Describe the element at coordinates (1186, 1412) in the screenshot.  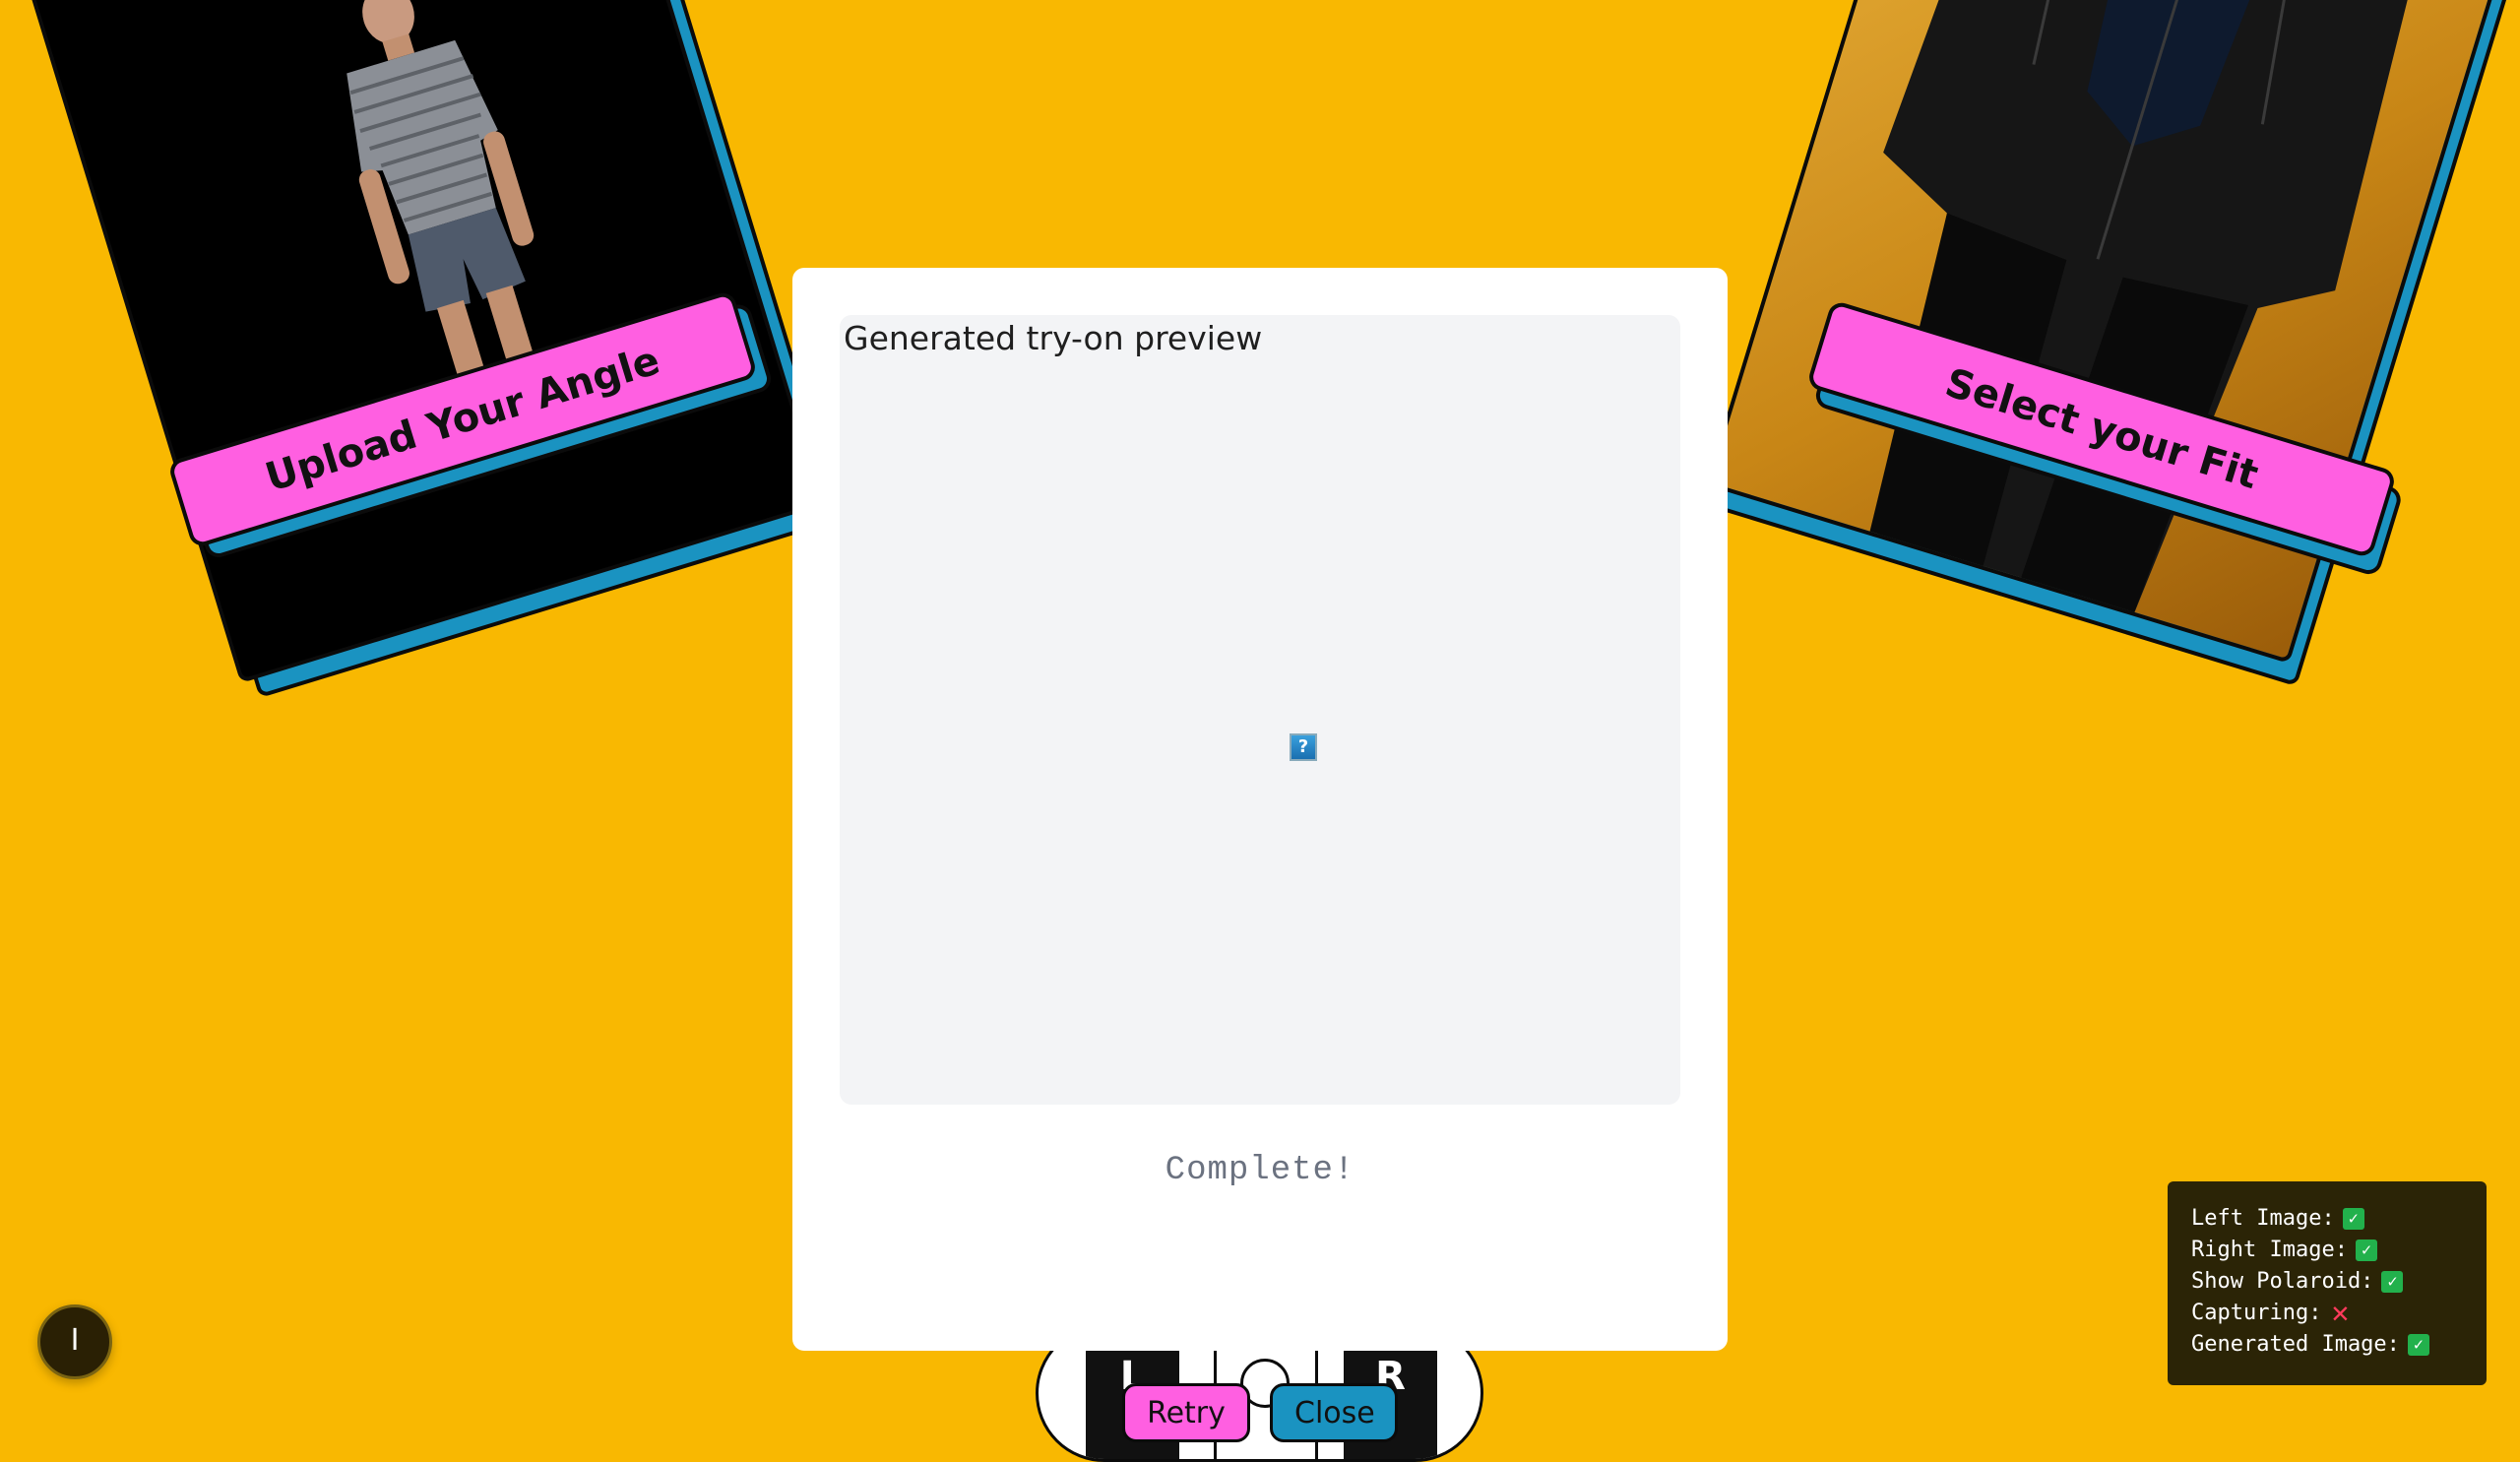
I see `retry-button: Retry` at that location.